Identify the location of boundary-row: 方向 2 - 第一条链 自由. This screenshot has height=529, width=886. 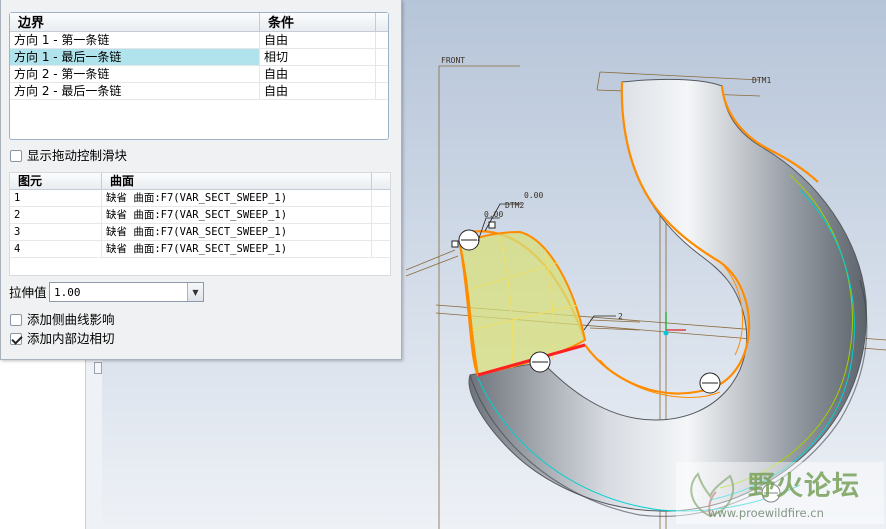
(199, 74).